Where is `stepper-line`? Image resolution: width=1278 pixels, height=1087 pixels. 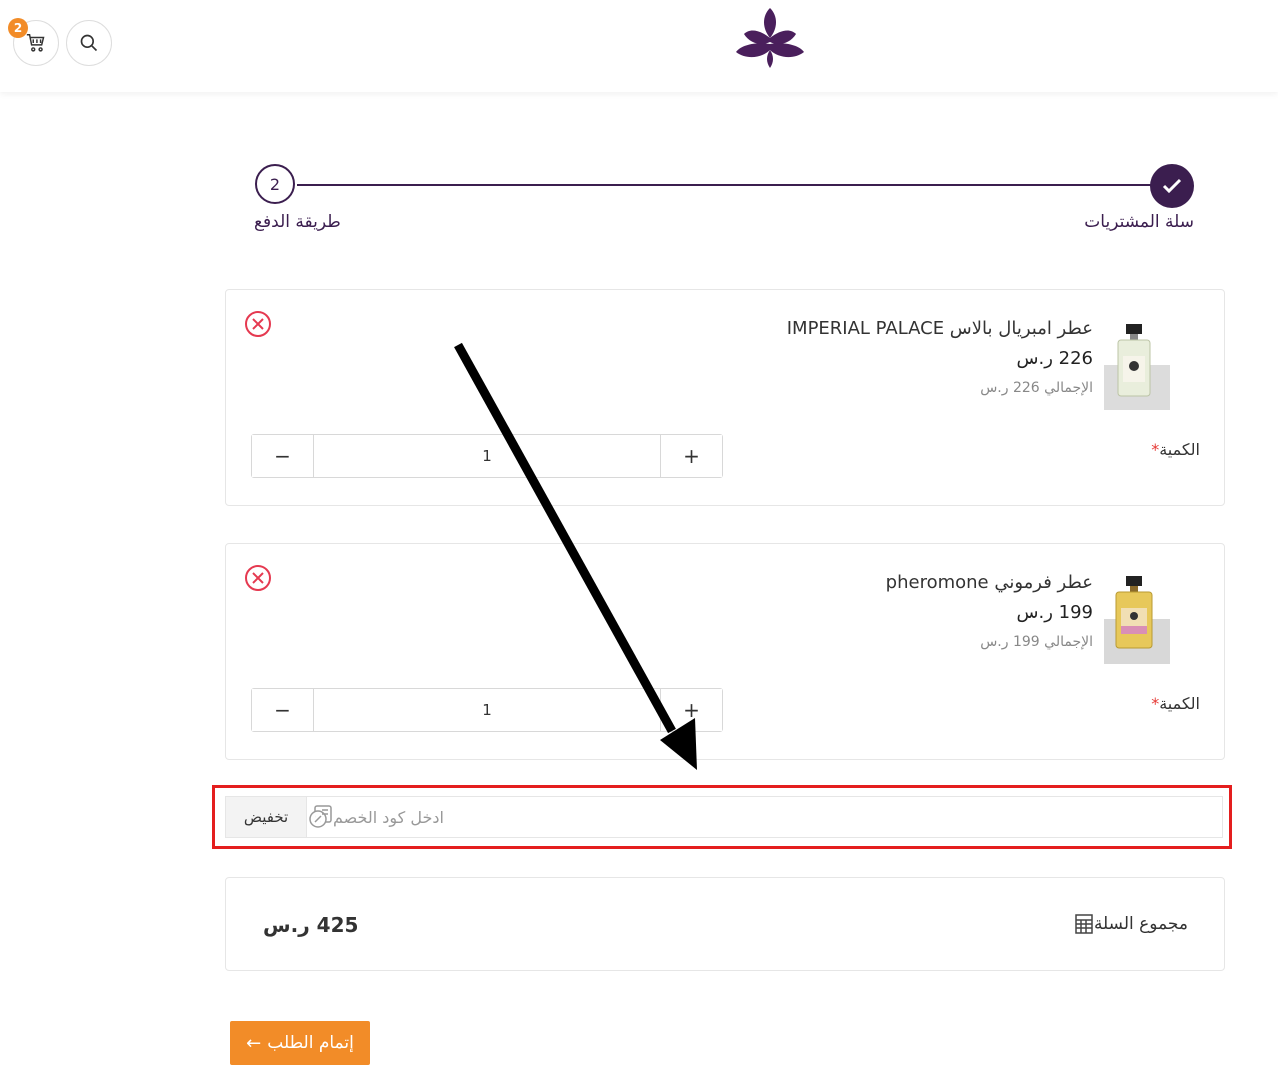 stepper-line is located at coordinates (724, 185).